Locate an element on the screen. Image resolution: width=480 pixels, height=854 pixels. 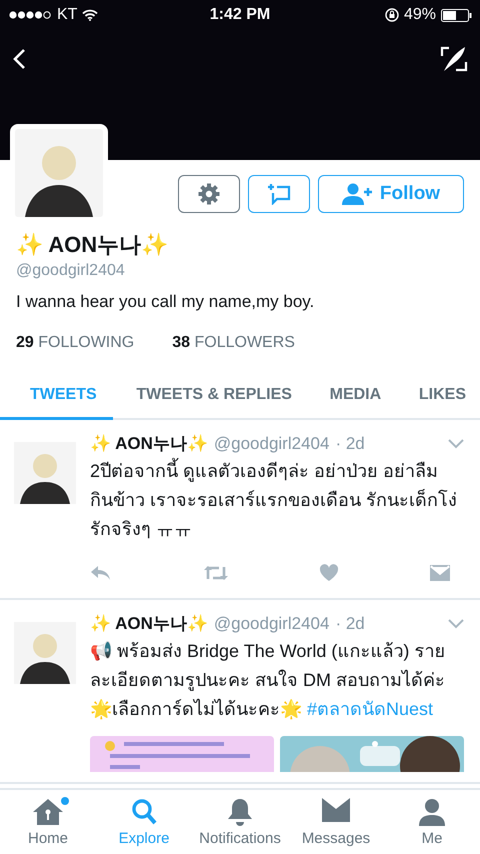
settings-button is located at coordinates (209, 194).